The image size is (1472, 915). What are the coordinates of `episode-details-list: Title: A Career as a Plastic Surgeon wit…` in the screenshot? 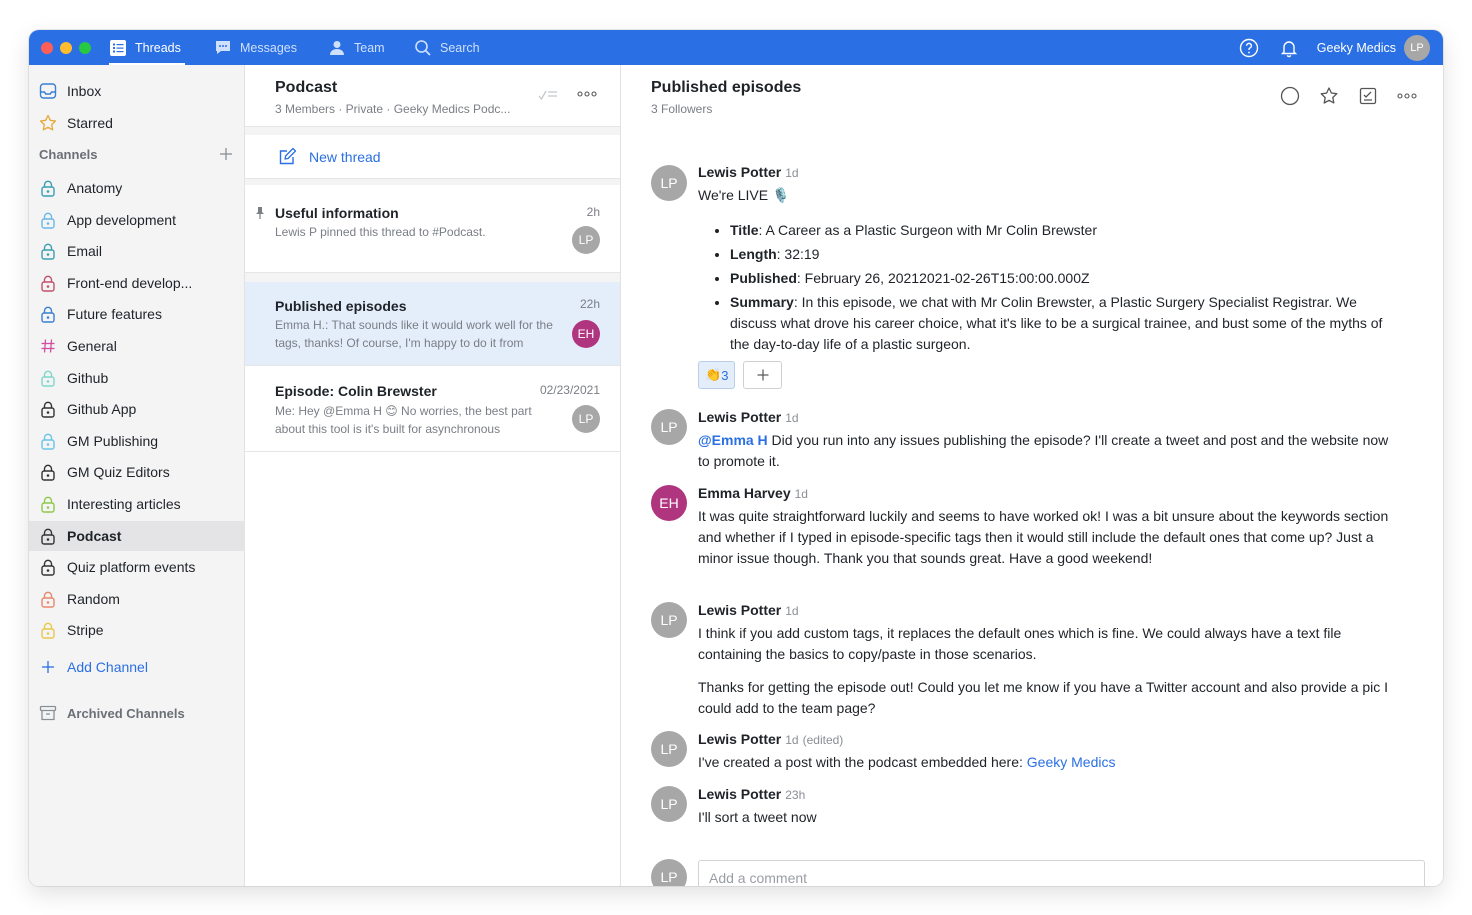 It's located at (1050, 287).